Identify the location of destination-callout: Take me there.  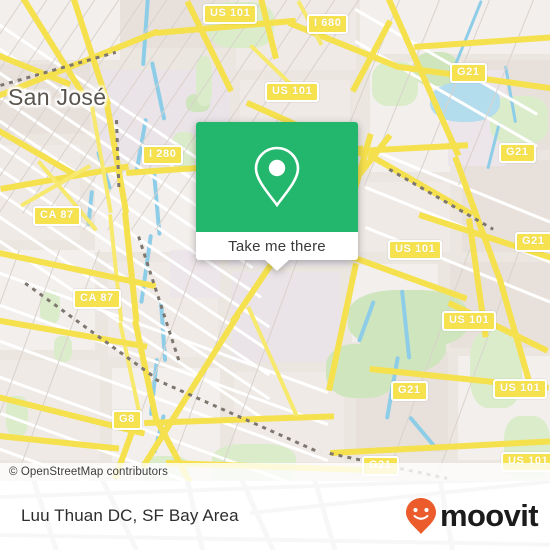
(277, 196).